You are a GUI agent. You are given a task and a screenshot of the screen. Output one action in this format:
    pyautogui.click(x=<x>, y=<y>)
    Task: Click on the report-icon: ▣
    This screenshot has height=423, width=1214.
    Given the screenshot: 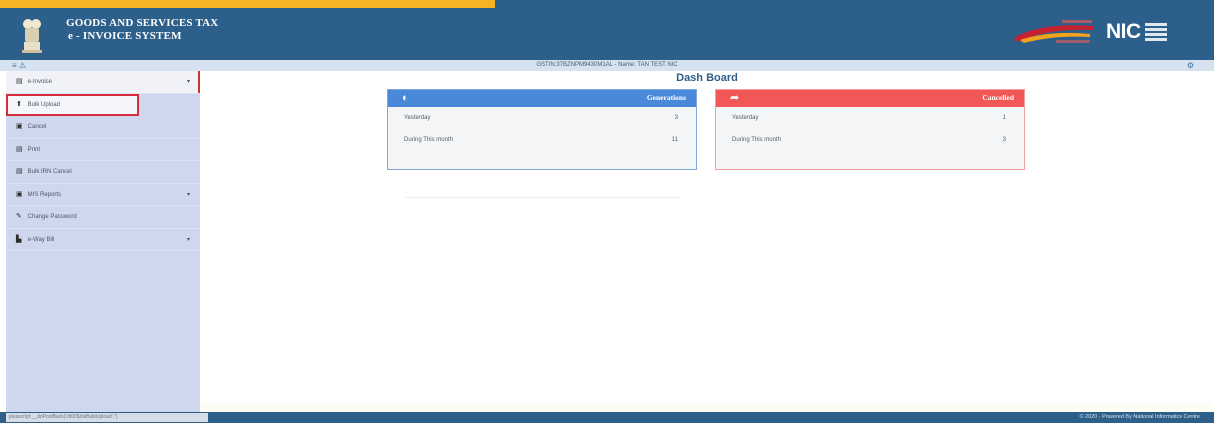 What is the action you would take?
    pyautogui.click(x=19, y=194)
    